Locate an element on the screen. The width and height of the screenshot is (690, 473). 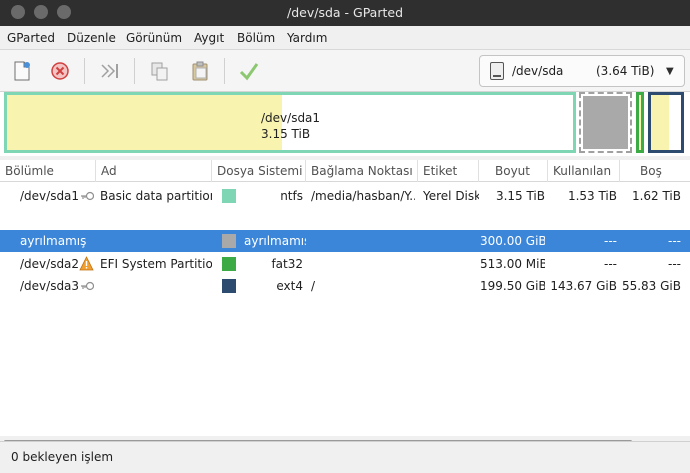
cell-size: 199.50 GiB is located at coordinates (512, 286).